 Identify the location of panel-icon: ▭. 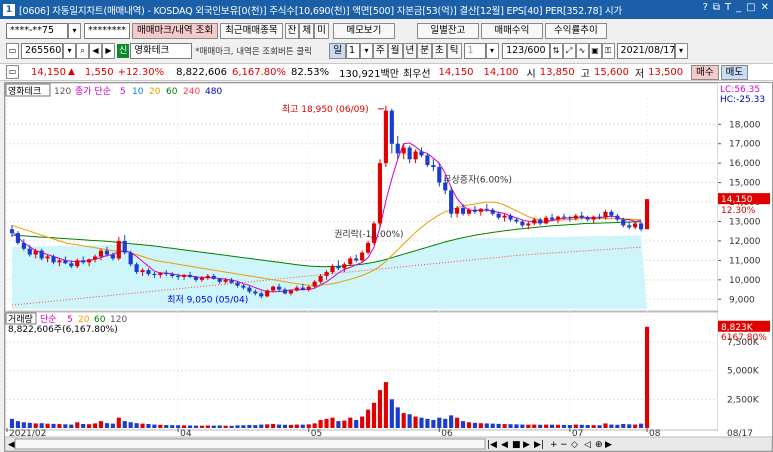
(12, 51).